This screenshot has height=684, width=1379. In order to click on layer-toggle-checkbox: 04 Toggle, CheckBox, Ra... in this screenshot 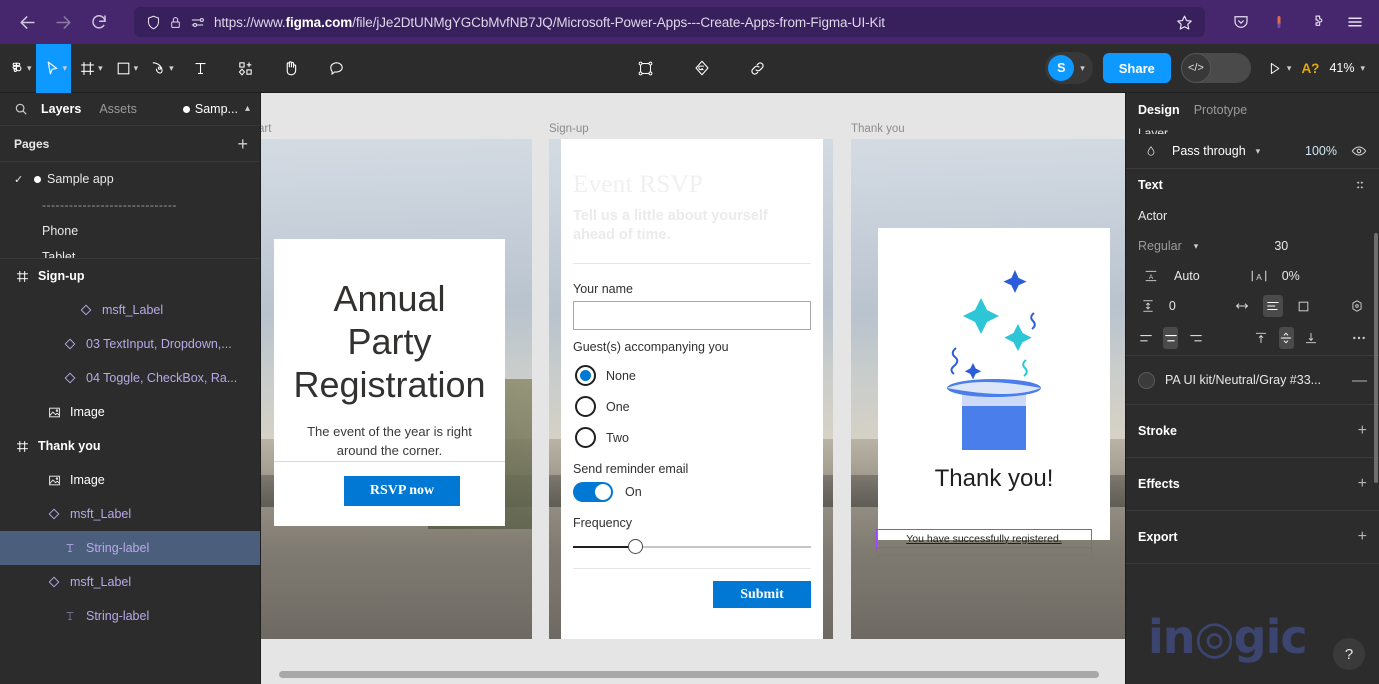, I will do `click(130, 378)`.